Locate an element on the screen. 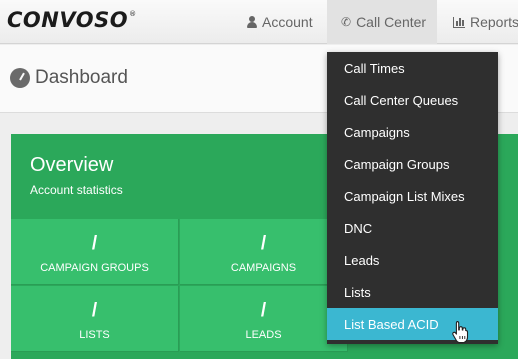 The width and height of the screenshot is (518, 359). stat-label: CAMPAIGNS is located at coordinates (263, 268).